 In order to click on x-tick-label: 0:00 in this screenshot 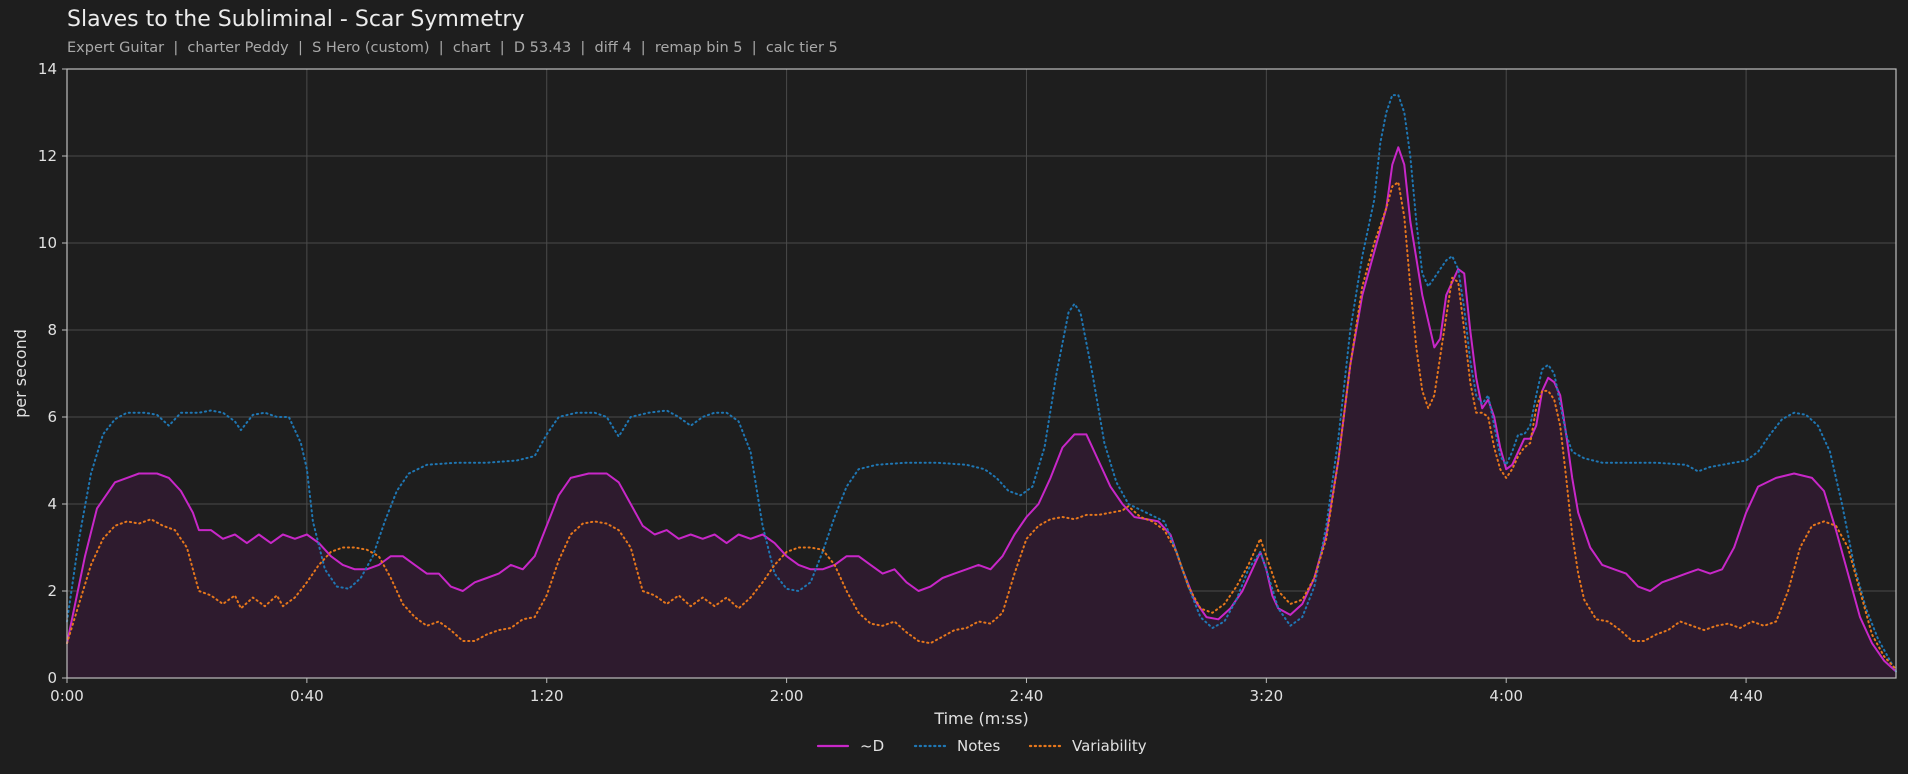, I will do `click(67, 696)`.